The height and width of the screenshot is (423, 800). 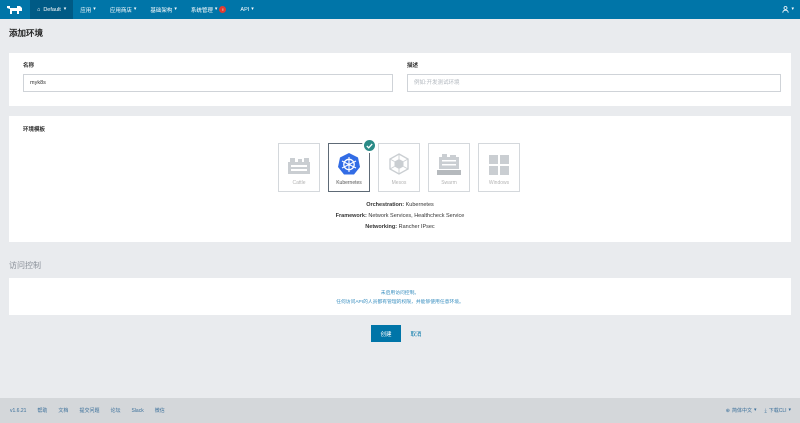 I want to click on template-tile-mesos: Mesos, so click(x=399, y=167).